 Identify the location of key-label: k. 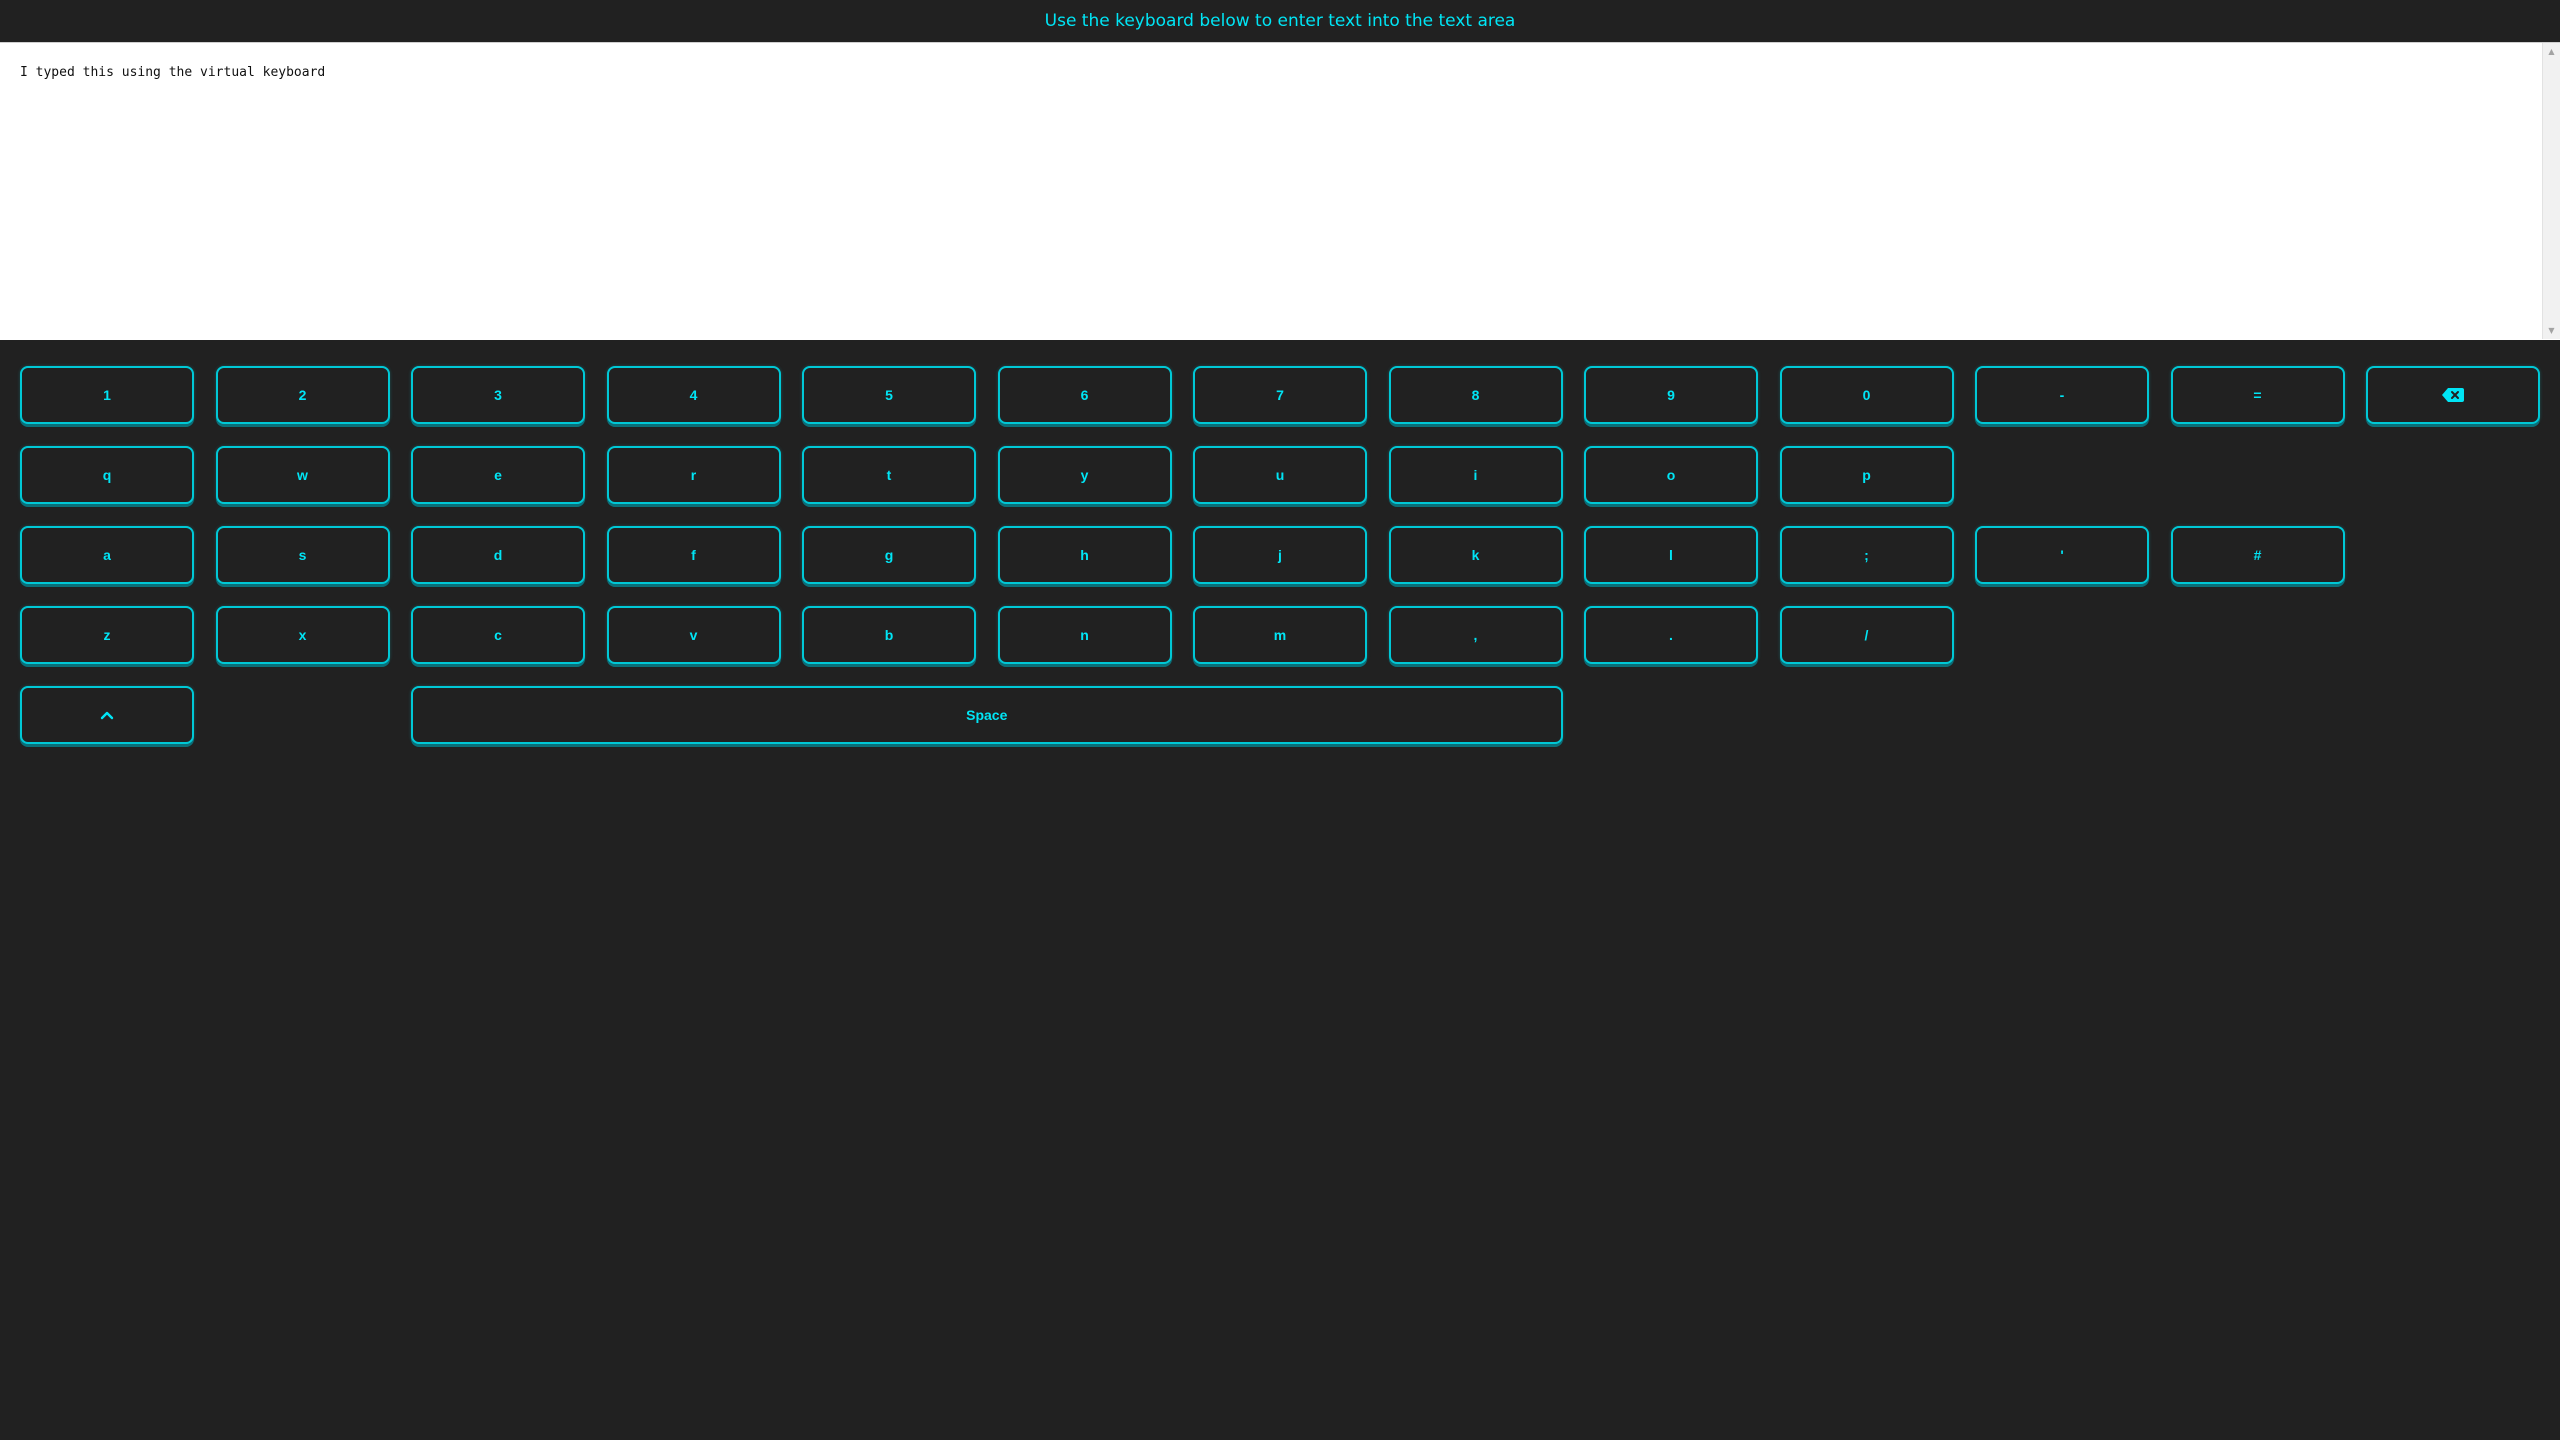
(1475, 555).